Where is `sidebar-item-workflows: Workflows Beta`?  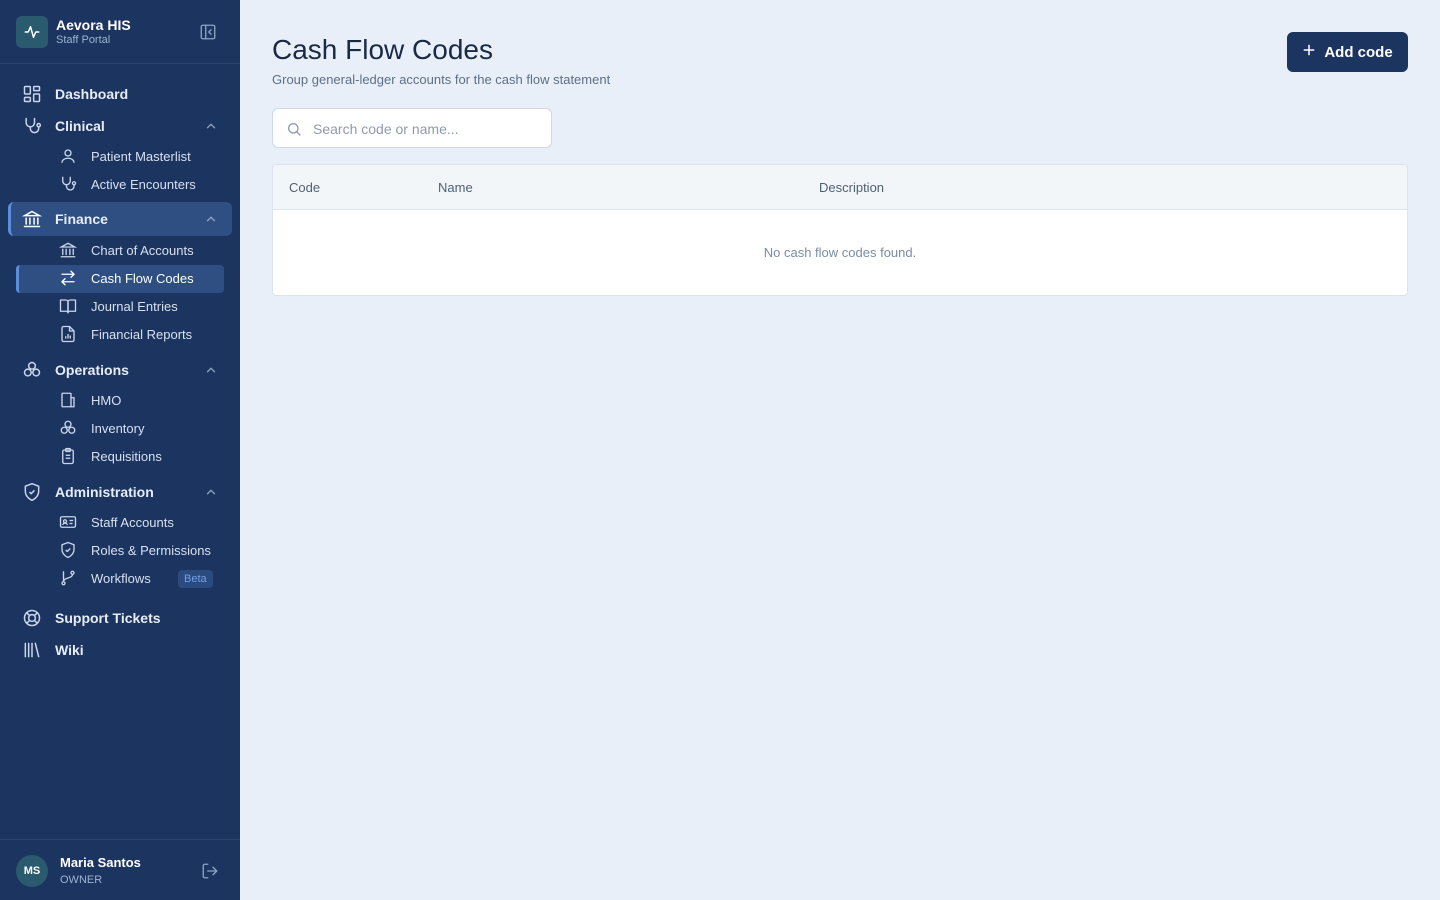
sidebar-item-workflows: Workflows Beta is located at coordinates (120, 578).